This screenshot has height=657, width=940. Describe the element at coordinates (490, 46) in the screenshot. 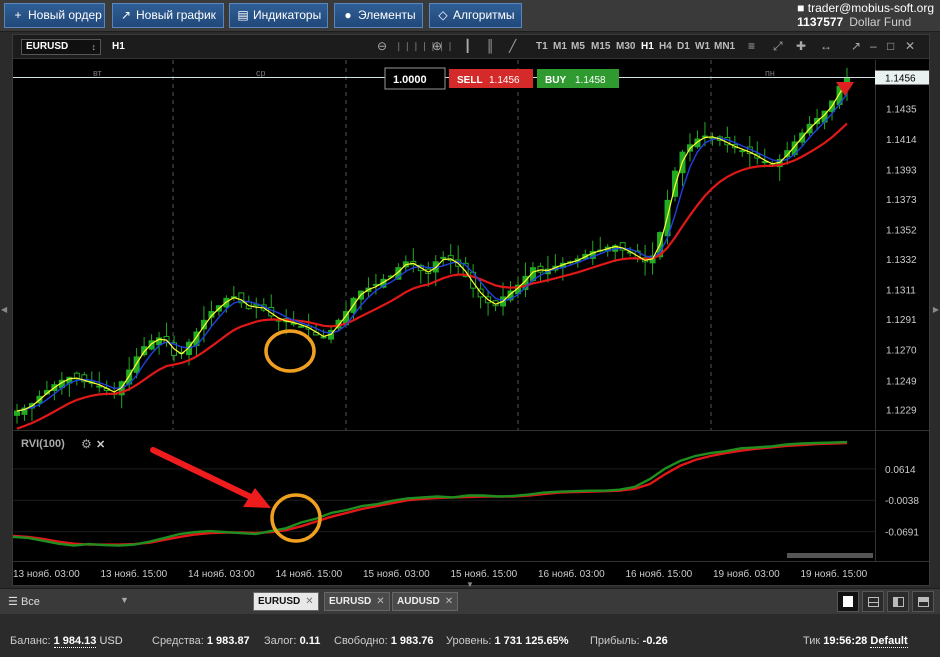

I see `candle-chart-icon: ║` at that location.